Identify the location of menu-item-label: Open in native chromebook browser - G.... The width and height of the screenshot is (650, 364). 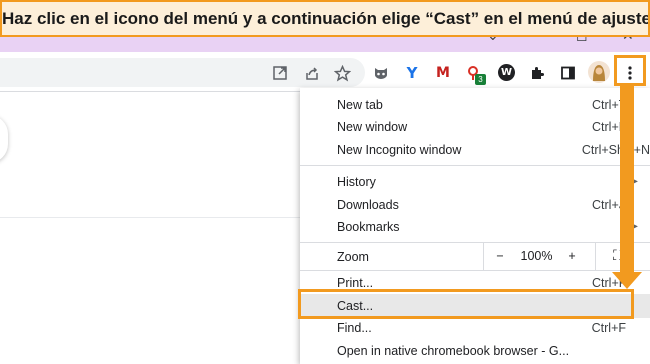
(453, 351).